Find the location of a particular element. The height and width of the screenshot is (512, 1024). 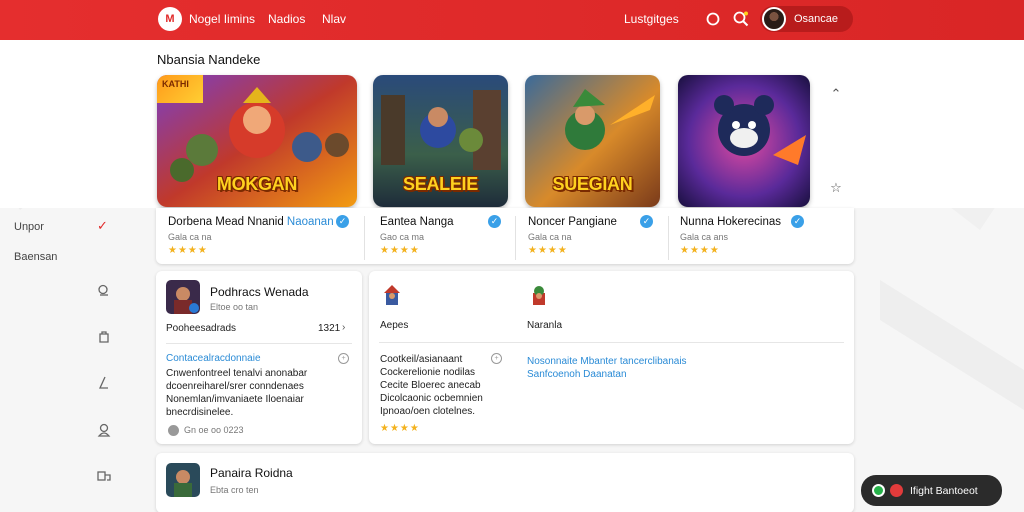

game-stars-4: ★★★★ is located at coordinates (700, 250).